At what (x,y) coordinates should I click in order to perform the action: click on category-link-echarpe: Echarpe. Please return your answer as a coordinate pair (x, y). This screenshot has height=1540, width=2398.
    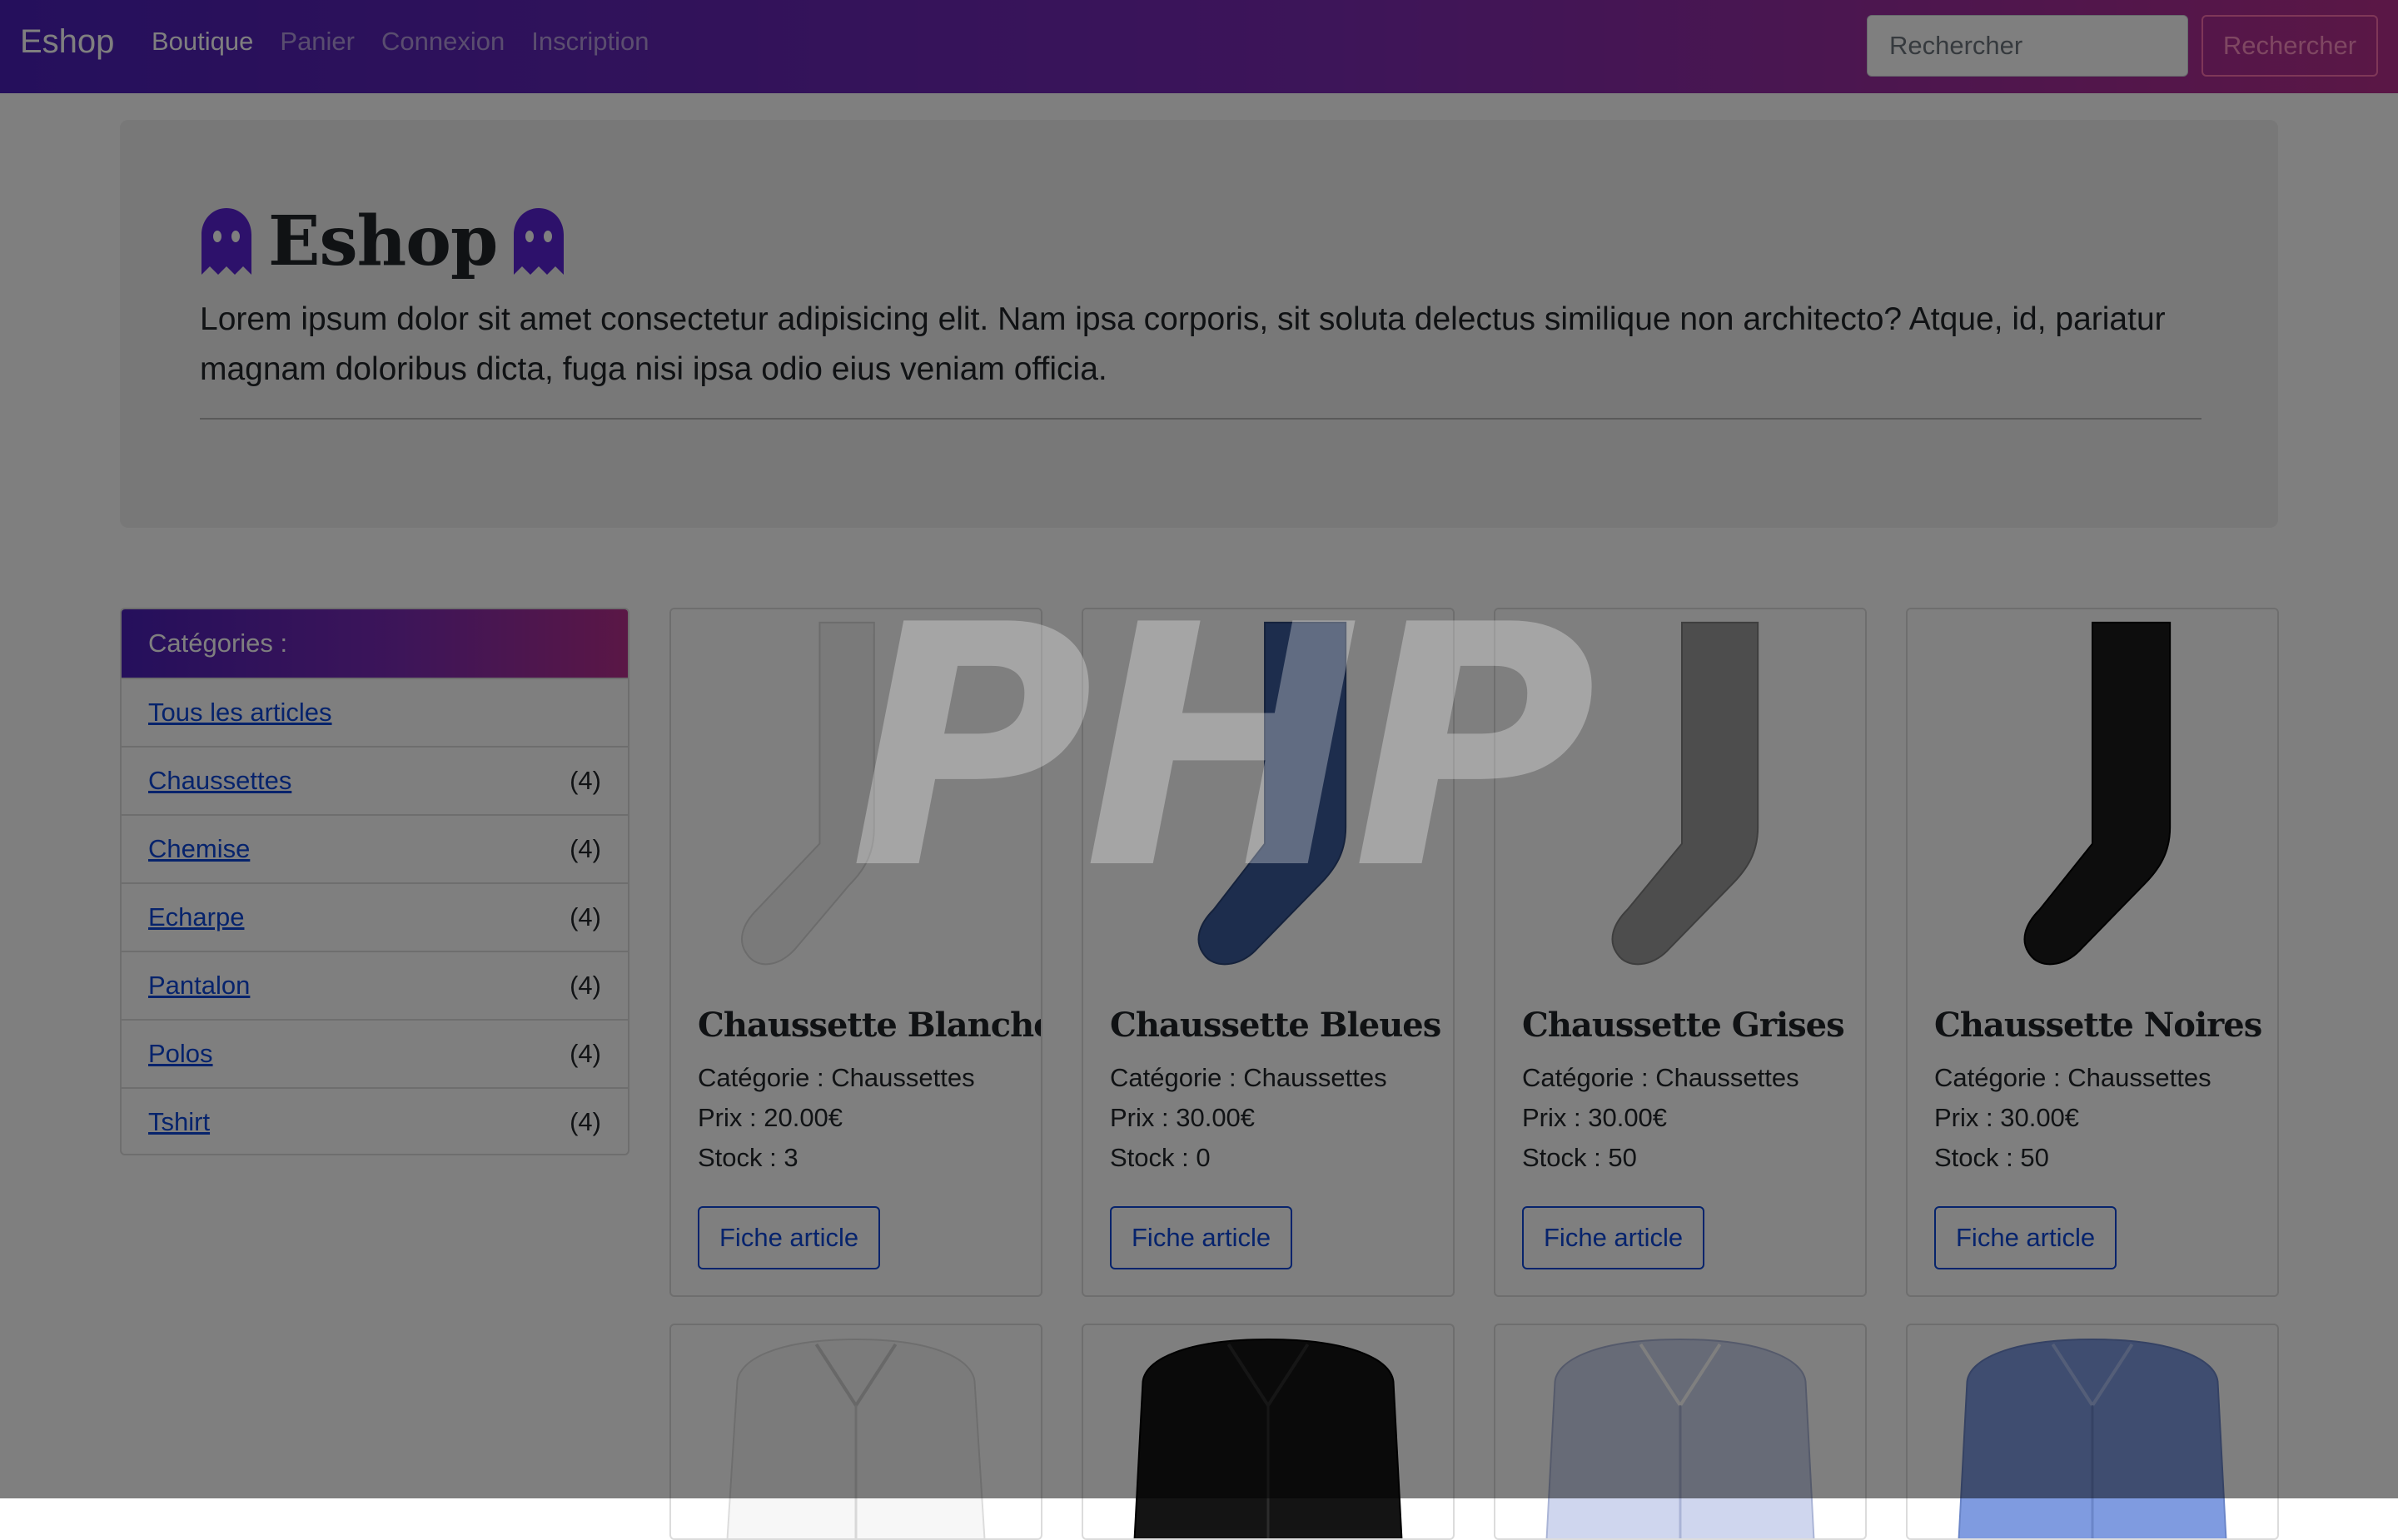
    Looking at the image, I should click on (196, 917).